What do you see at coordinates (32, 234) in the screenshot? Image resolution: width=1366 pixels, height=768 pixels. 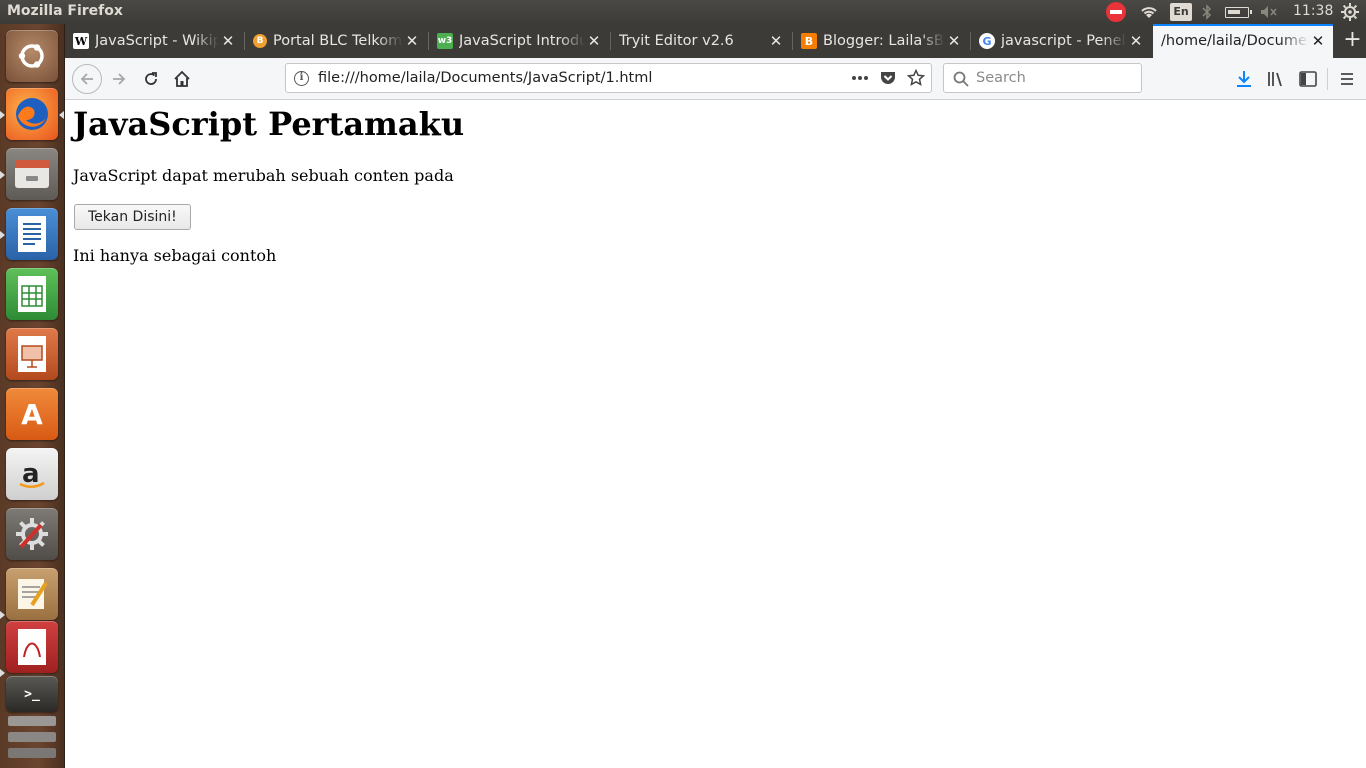 I see `libreoffice-writer-icon` at bounding box center [32, 234].